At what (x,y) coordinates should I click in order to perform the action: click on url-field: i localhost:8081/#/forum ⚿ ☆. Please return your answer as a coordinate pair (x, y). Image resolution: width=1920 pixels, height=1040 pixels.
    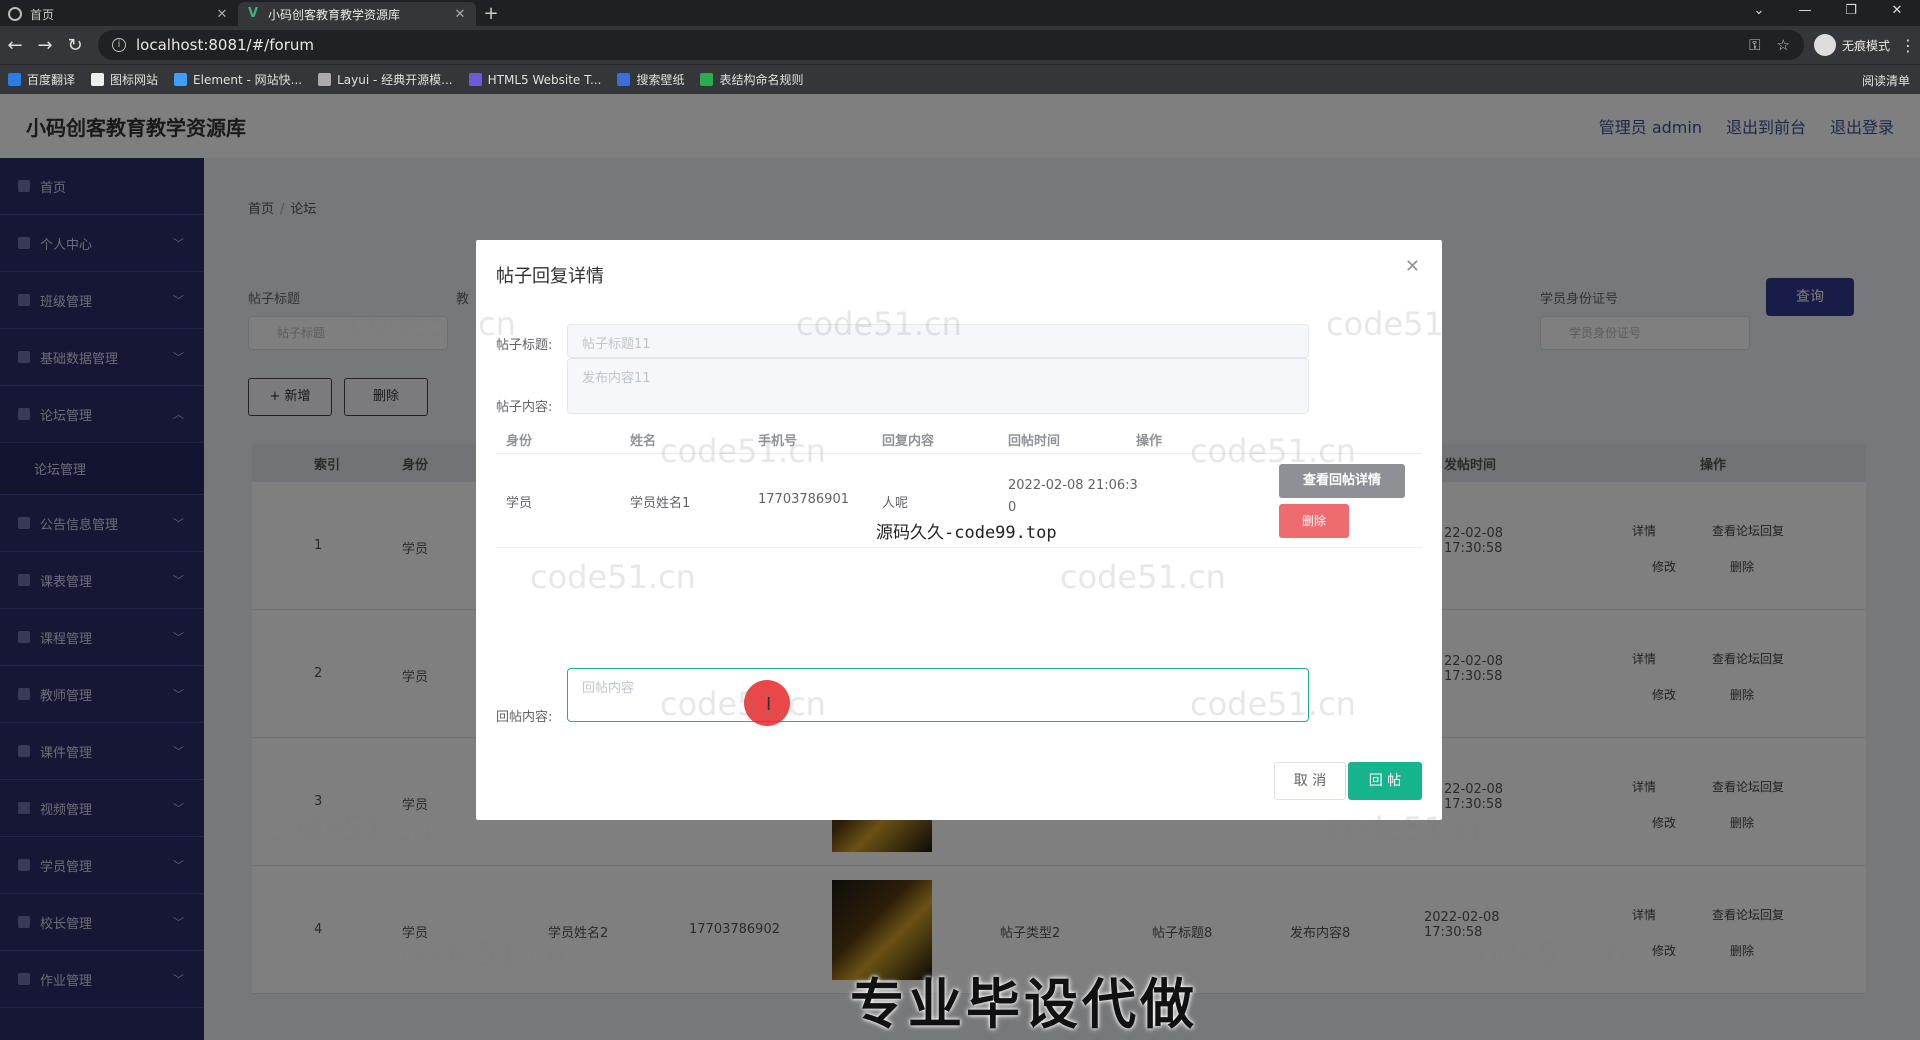
    Looking at the image, I should click on (951, 45).